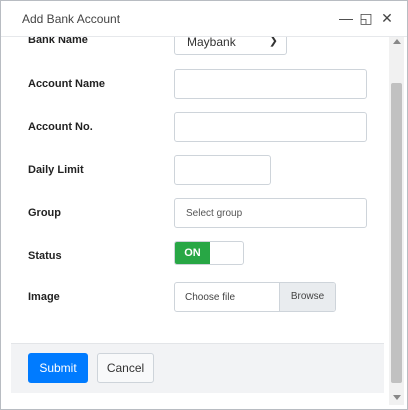 The width and height of the screenshot is (408, 410). What do you see at coordinates (60, 127) in the screenshot?
I see `account-no-label: Account No.` at bounding box center [60, 127].